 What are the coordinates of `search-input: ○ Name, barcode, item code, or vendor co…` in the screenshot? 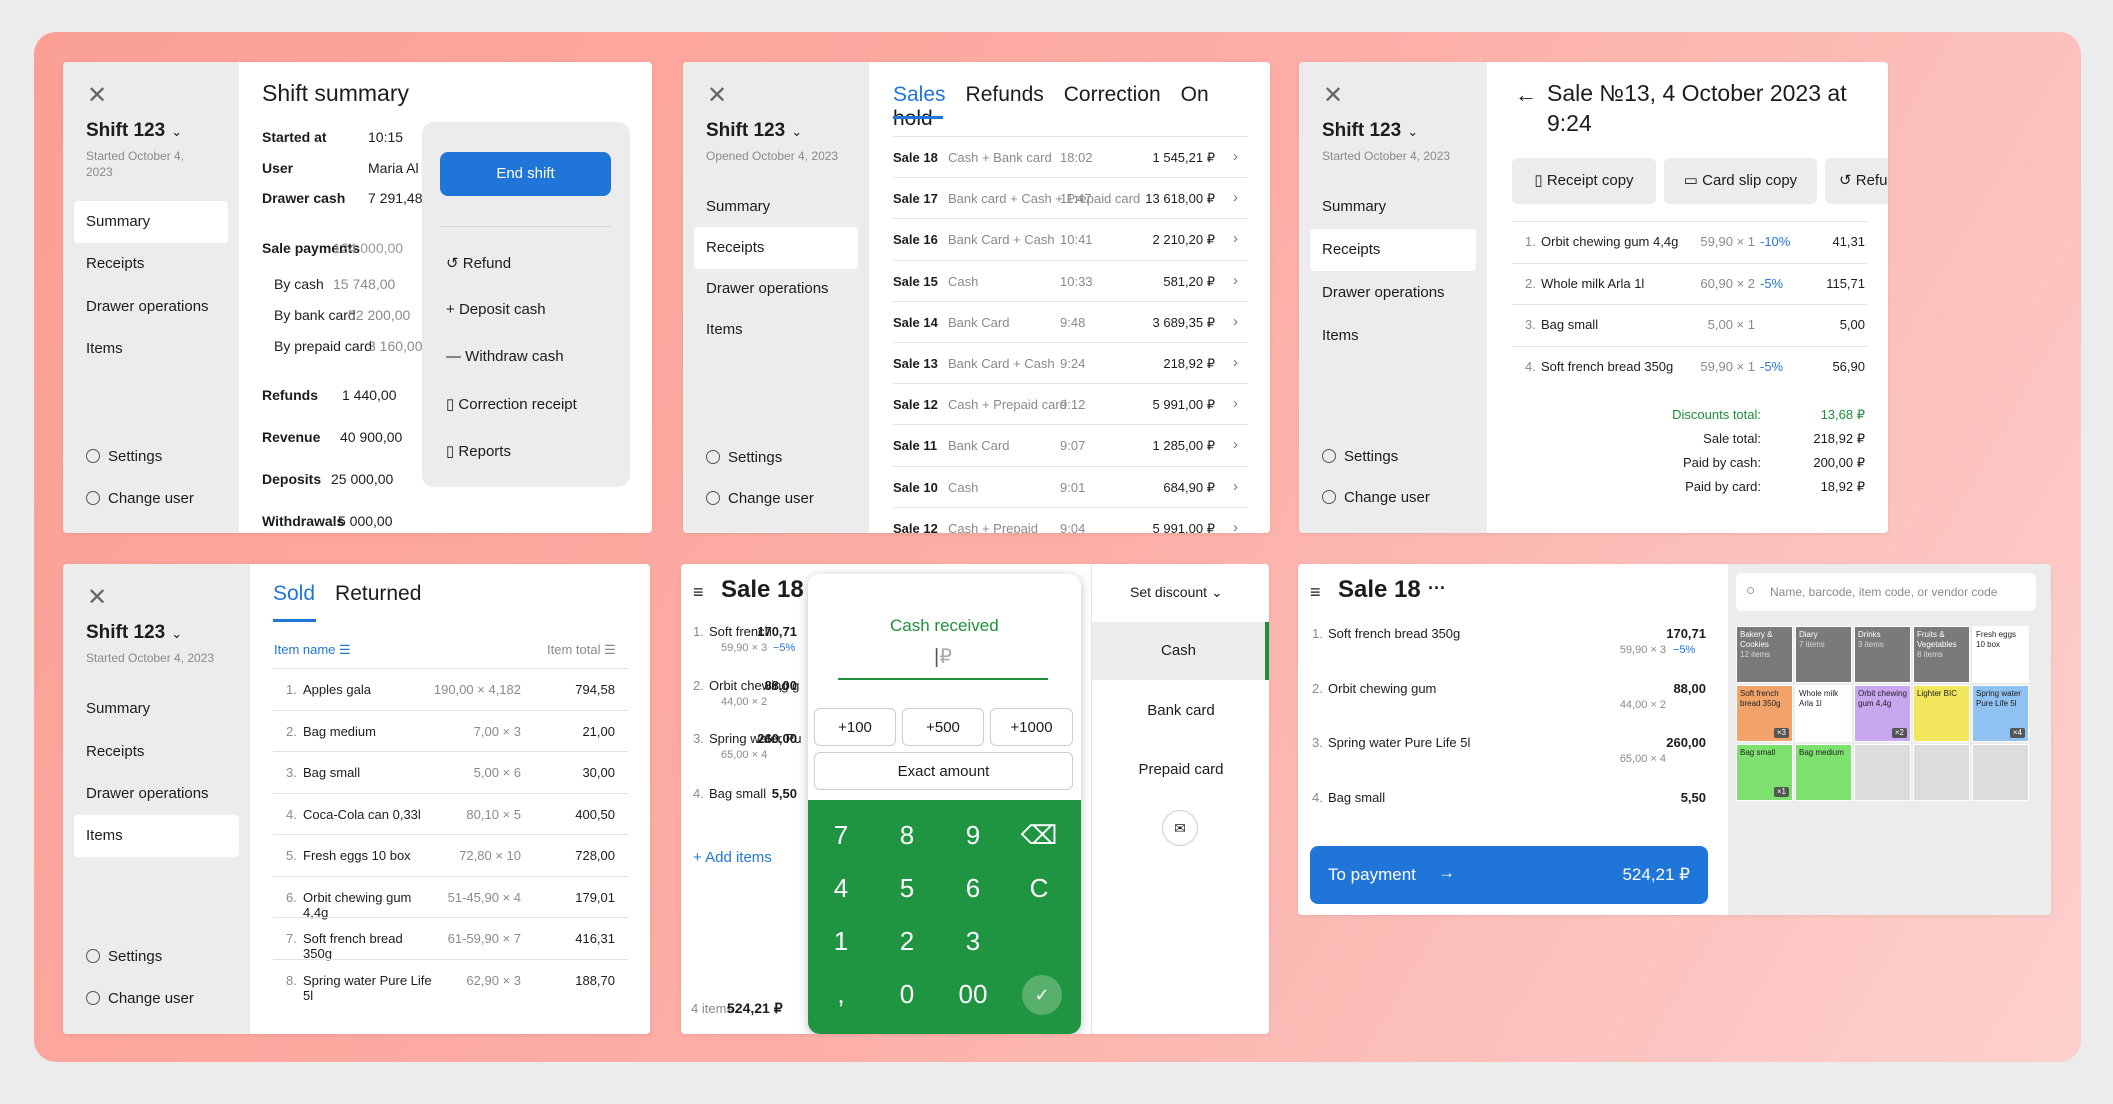 It's located at (1886, 592).